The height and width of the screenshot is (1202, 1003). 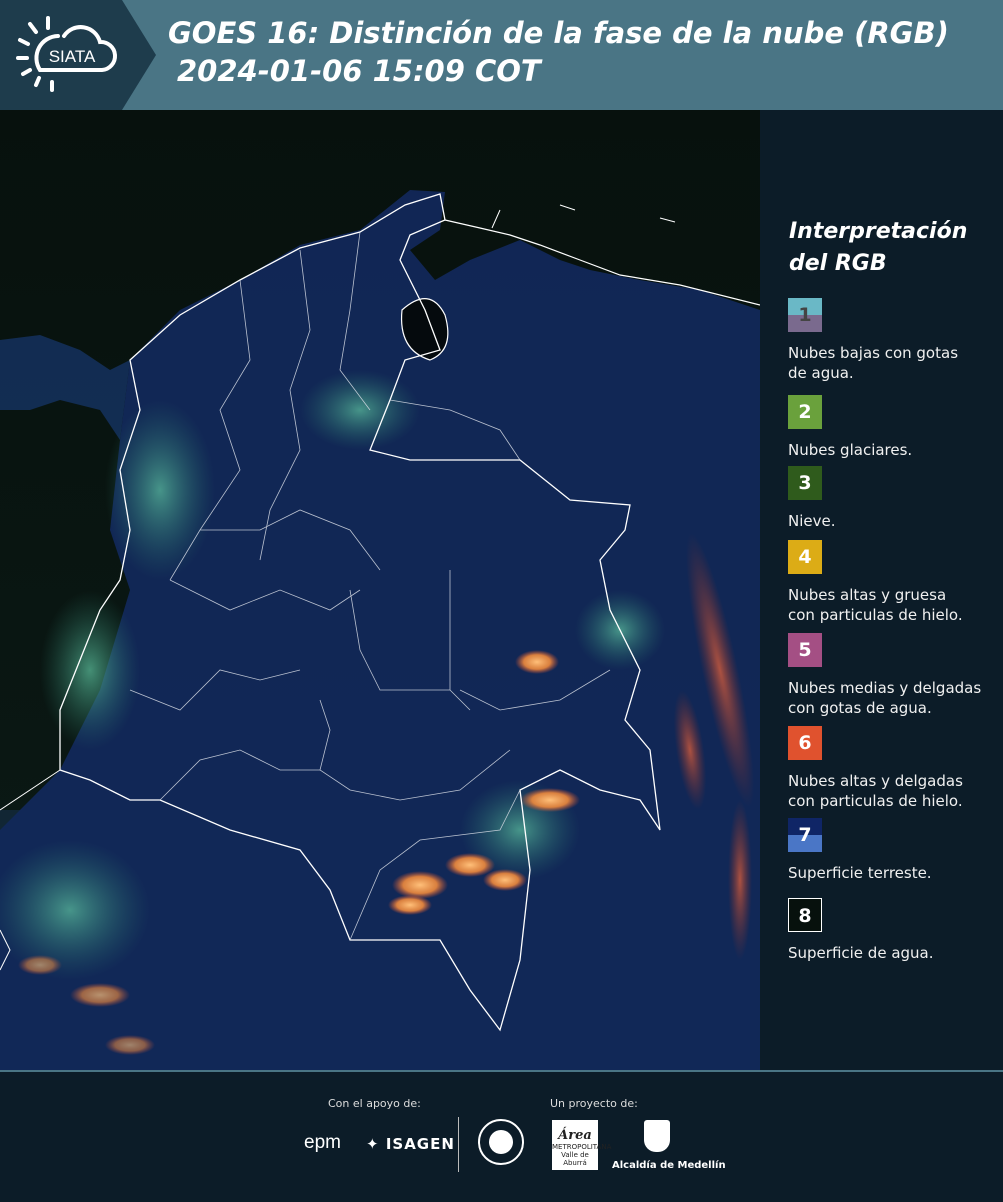 What do you see at coordinates (359, 71) in the screenshot?
I see `title-line-2: 2024-01-06 15:09 COT` at bounding box center [359, 71].